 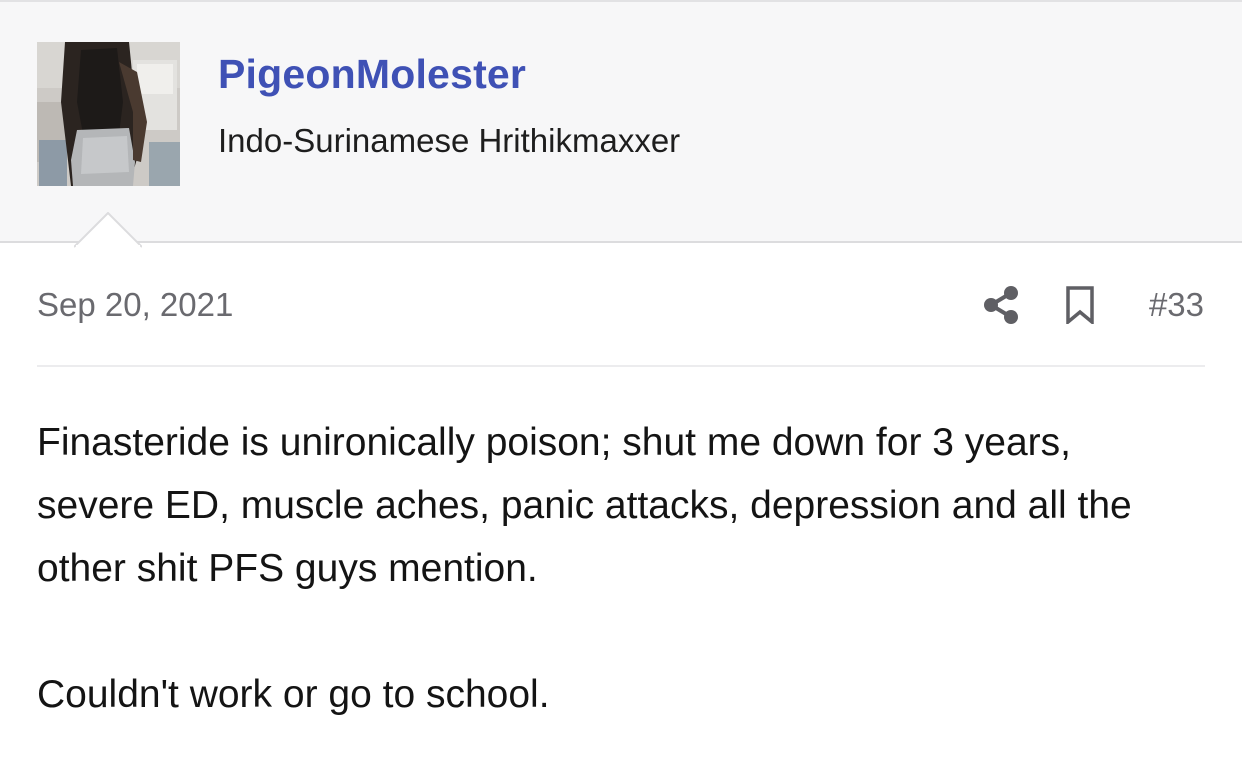 What do you see at coordinates (621, 366) in the screenshot?
I see `post-meta-divider` at bounding box center [621, 366].